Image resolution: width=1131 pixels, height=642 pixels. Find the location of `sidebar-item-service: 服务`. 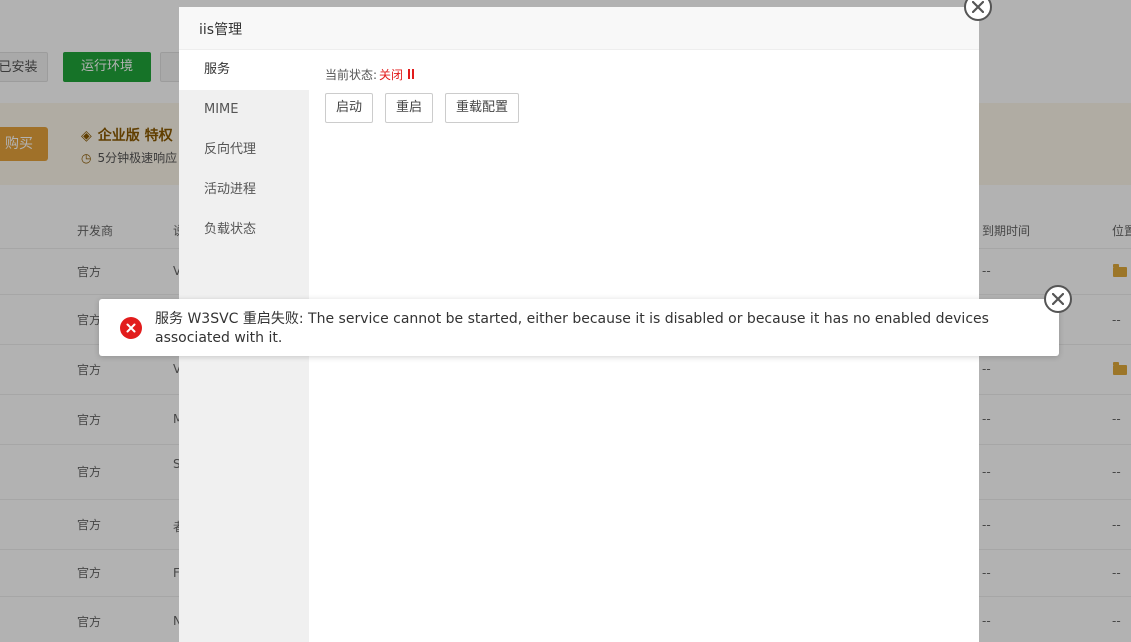

sidebar-item-service: 服务 is located at coordinates (244, 70).